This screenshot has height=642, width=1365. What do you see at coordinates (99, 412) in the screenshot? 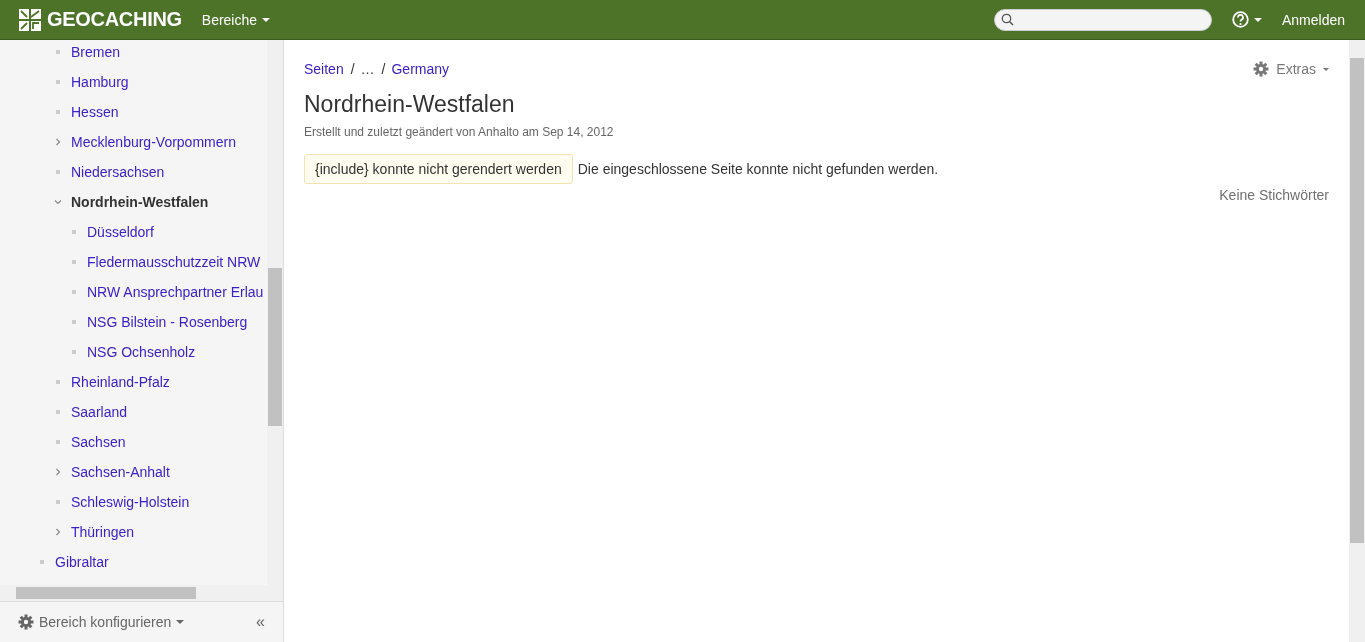
I see `tree-link: Saarland` at bounding box center [99, 412].